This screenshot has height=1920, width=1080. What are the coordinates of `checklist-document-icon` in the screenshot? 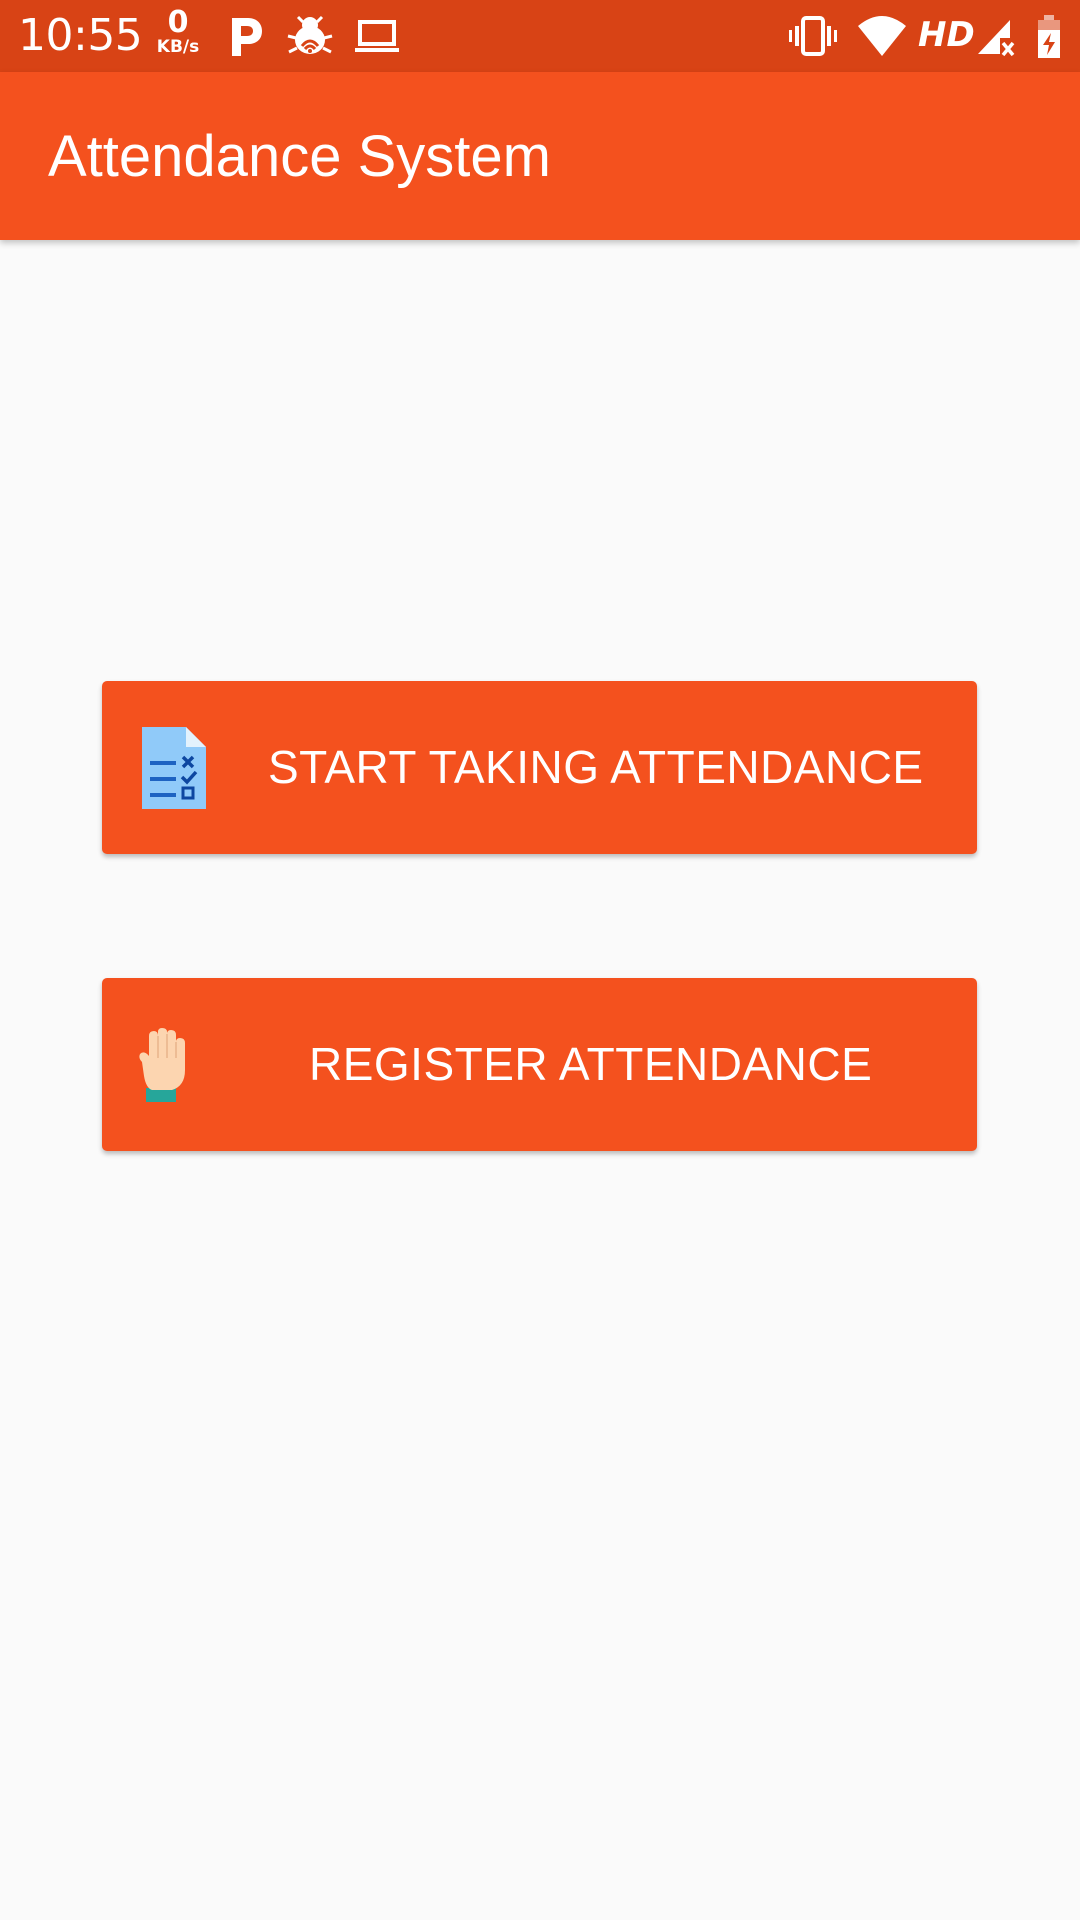 It's located at (174, 768).